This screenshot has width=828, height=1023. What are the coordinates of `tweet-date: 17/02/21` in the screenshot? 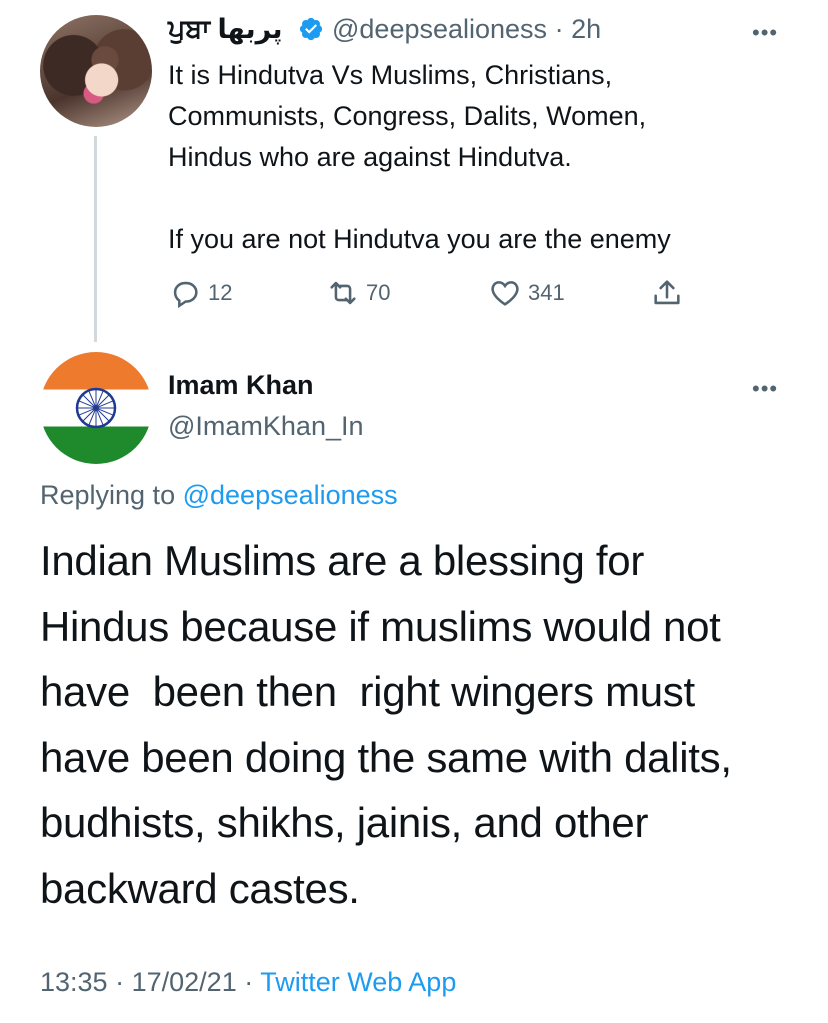 It's located at (184, 982).